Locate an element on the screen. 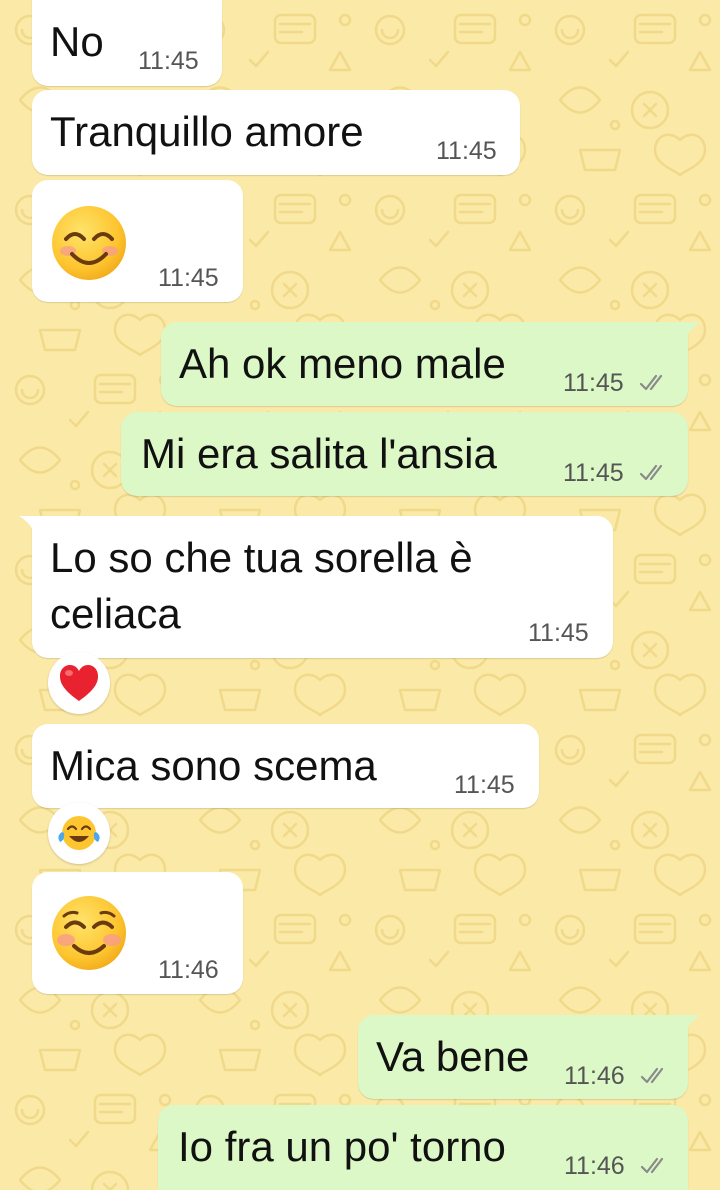  message-text: Va bene is located at coordinates (453, 1056).